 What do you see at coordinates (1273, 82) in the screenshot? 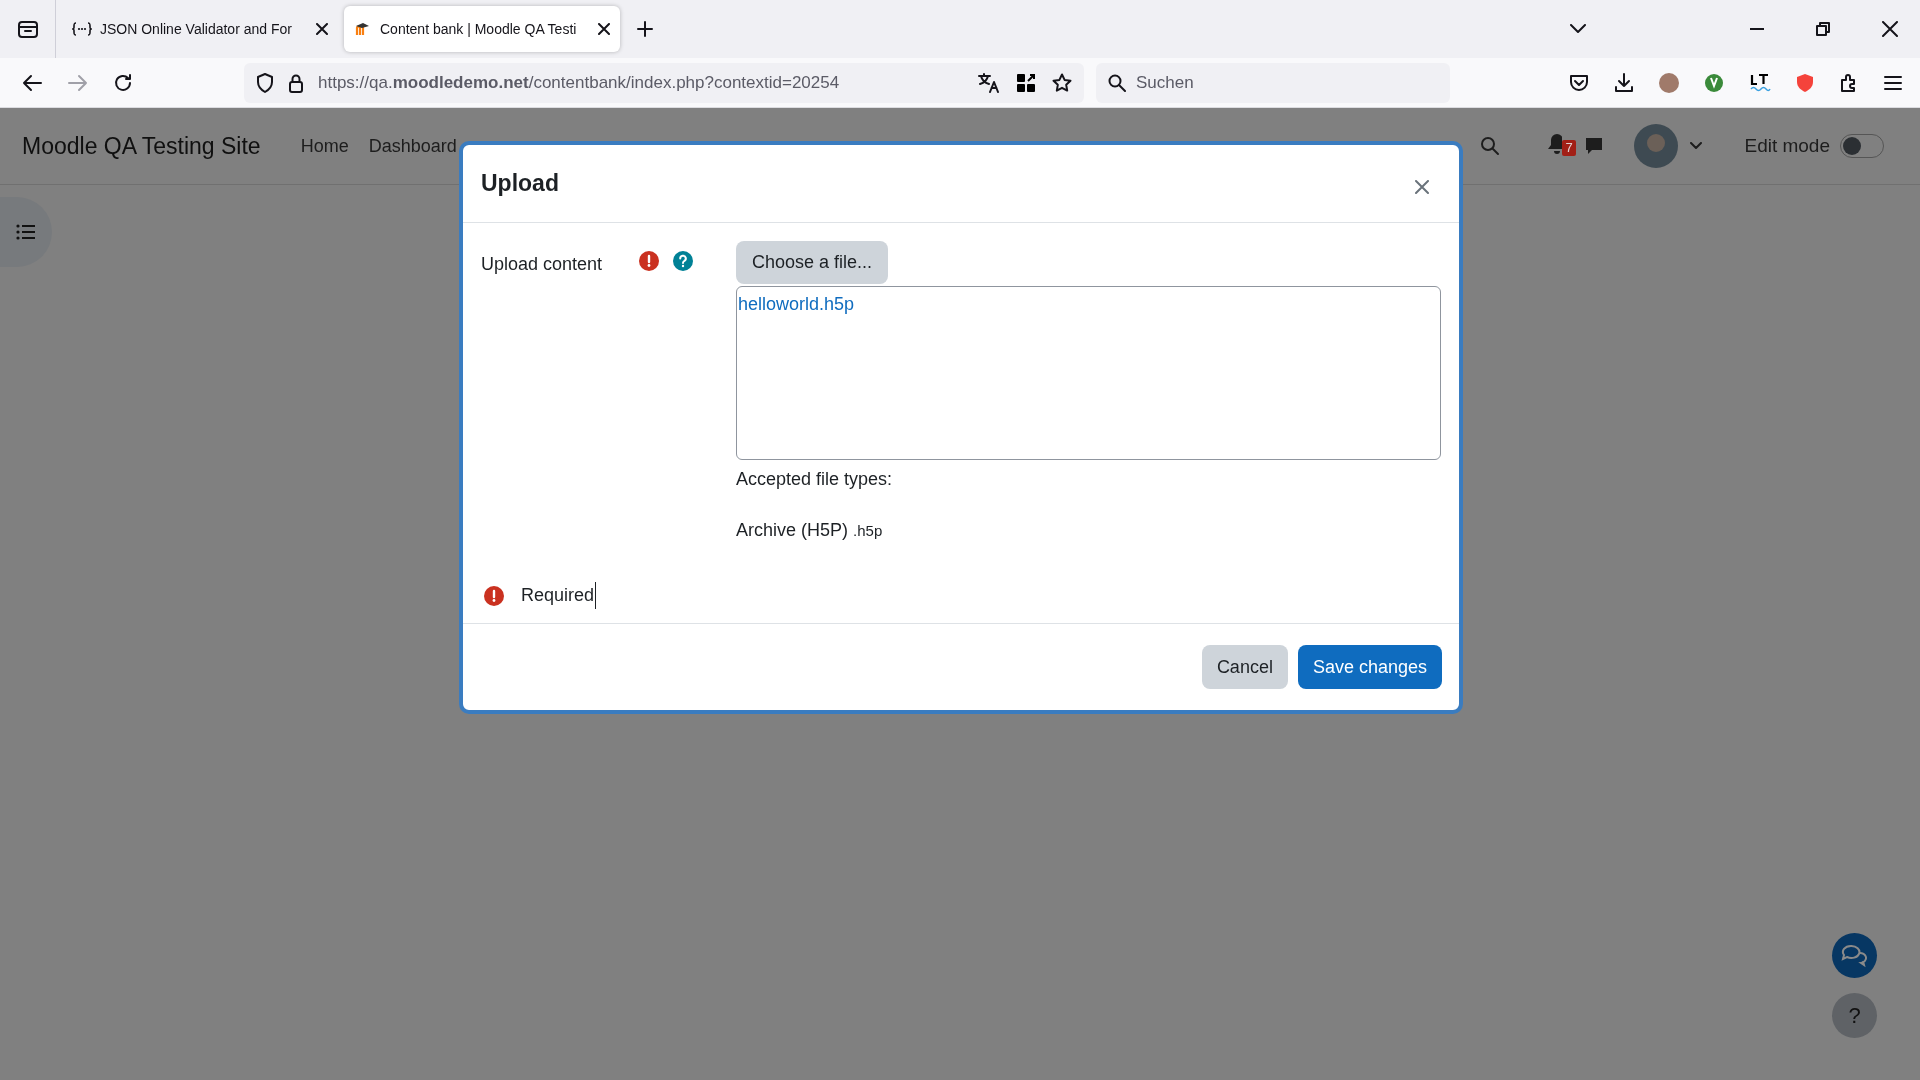
I see `search-field: Suchen` at bounding box center [1273, 82].